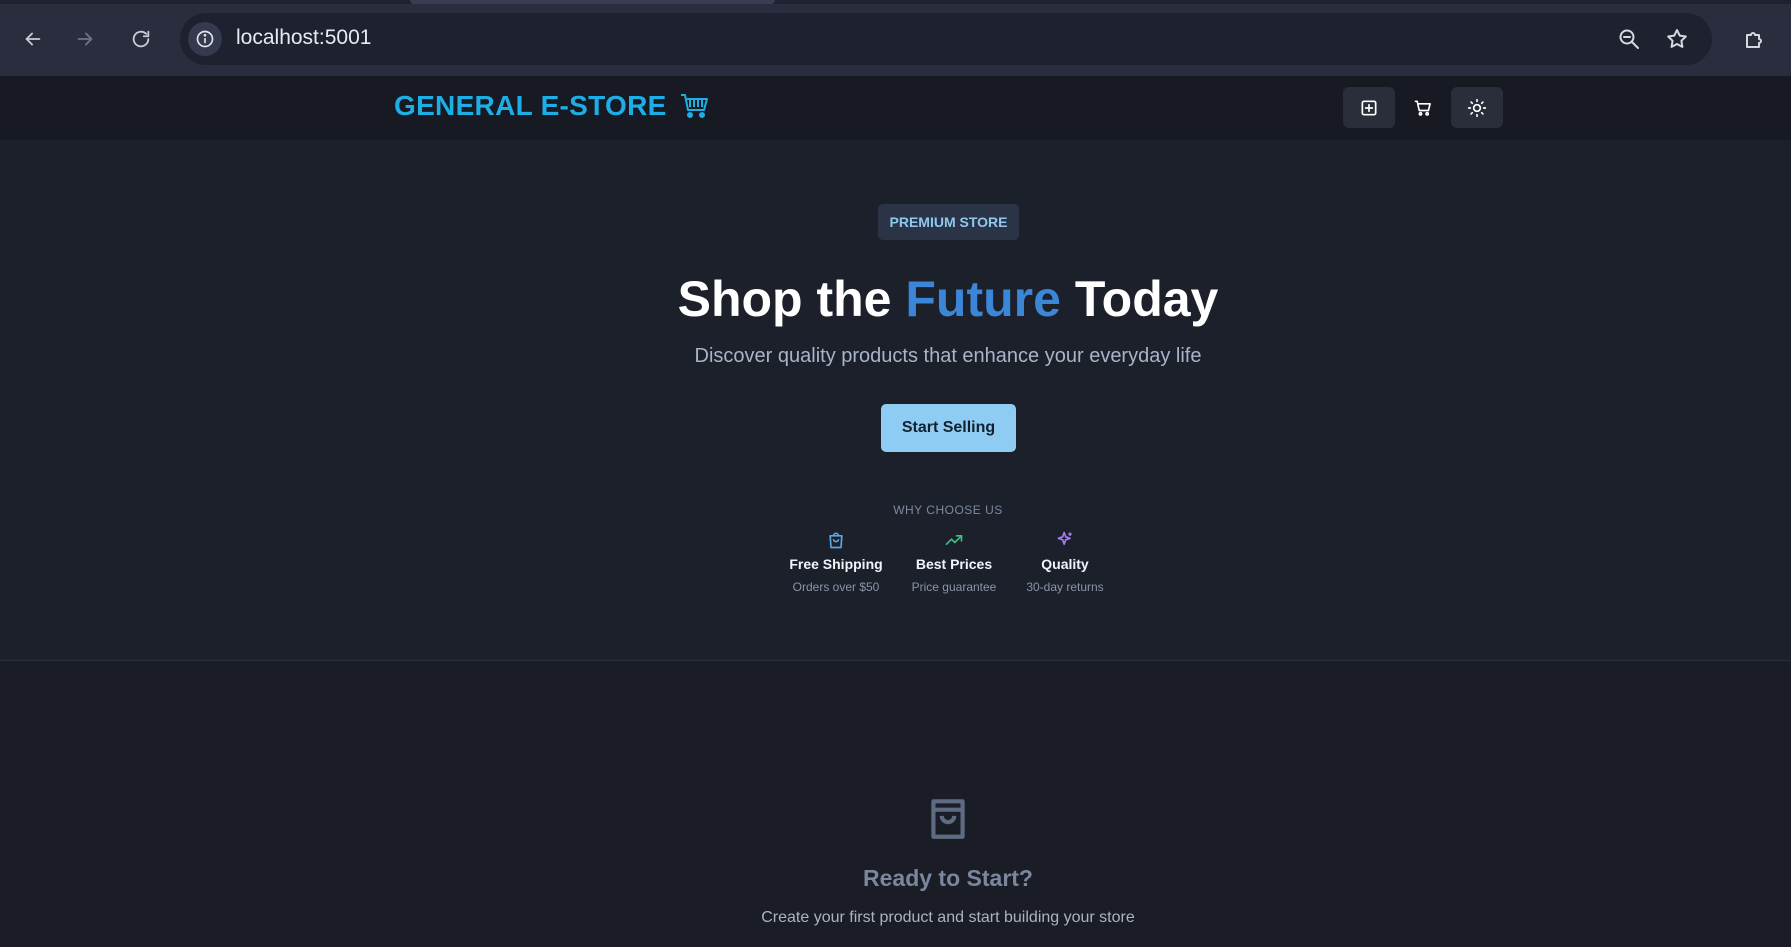  I want to click on browser-chrome: localhost:5001, so click(895, 38).